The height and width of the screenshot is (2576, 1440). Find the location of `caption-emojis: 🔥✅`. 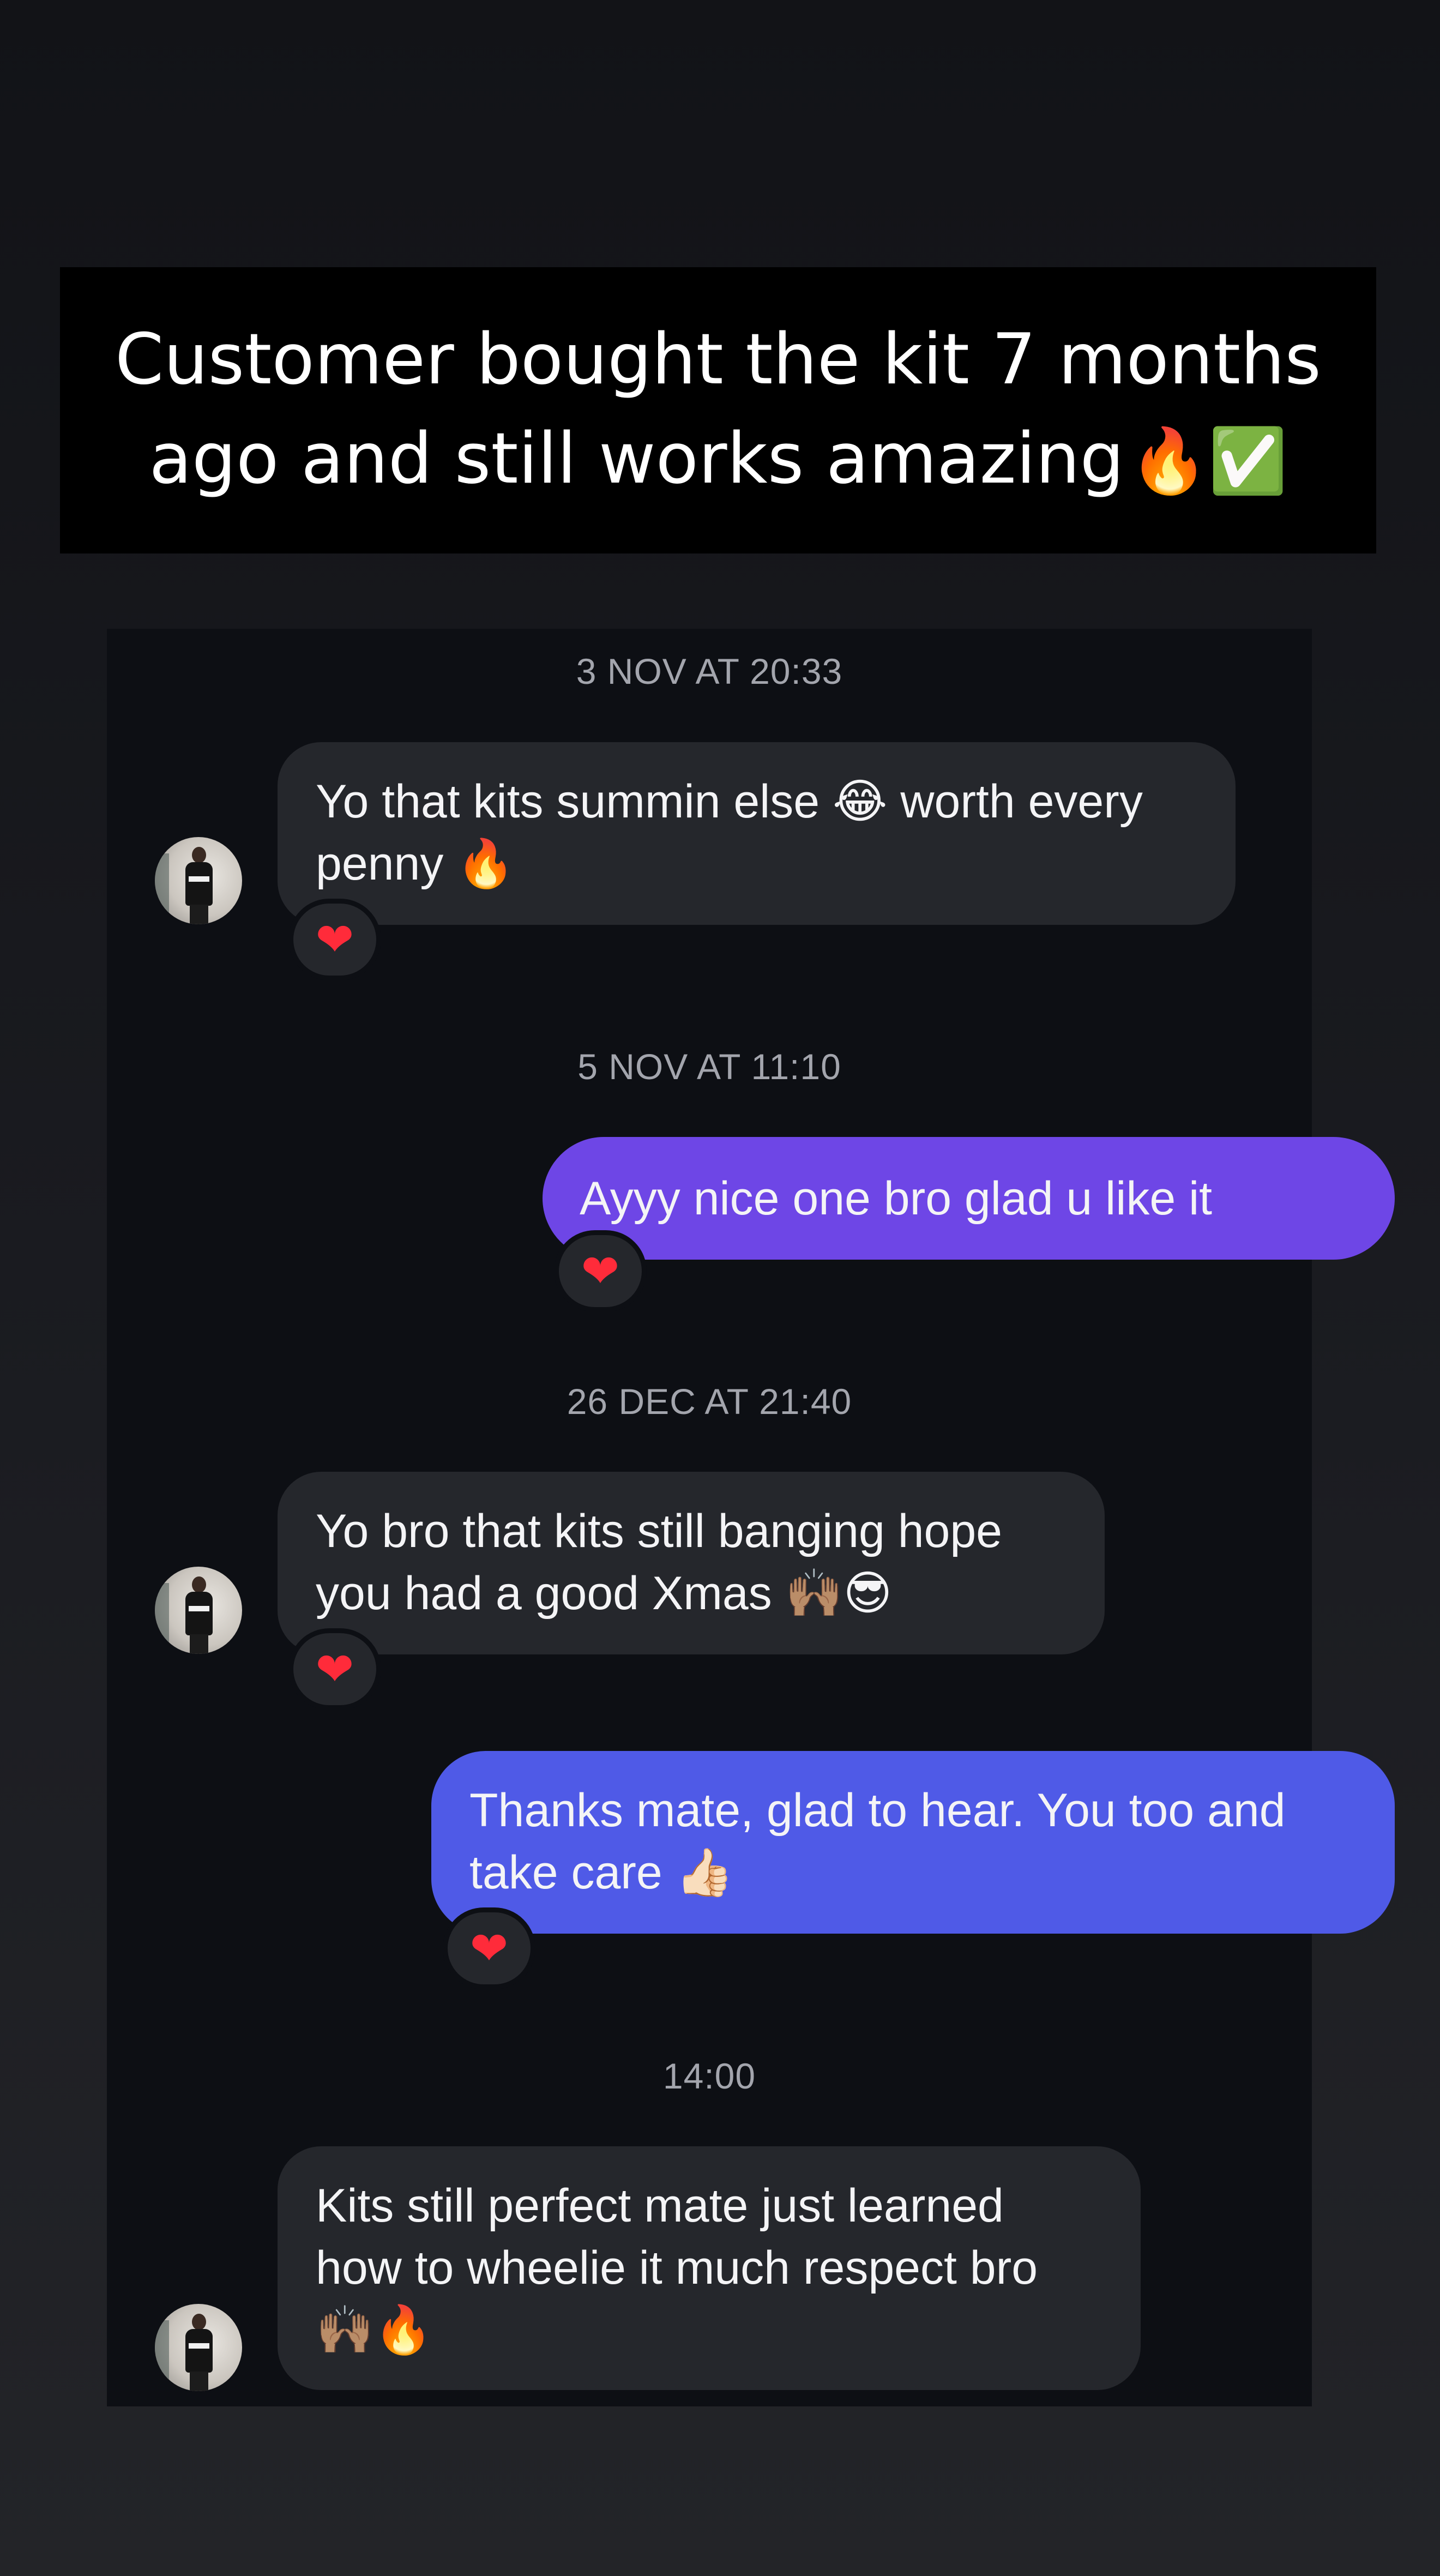

caption-emojis: 🔥✅ is located at coordinates (1208, 461).